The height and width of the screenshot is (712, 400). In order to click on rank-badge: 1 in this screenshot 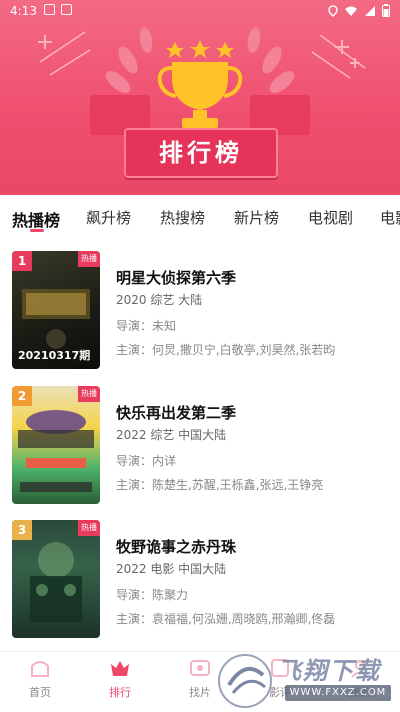, I will do `click(22, 261)`.